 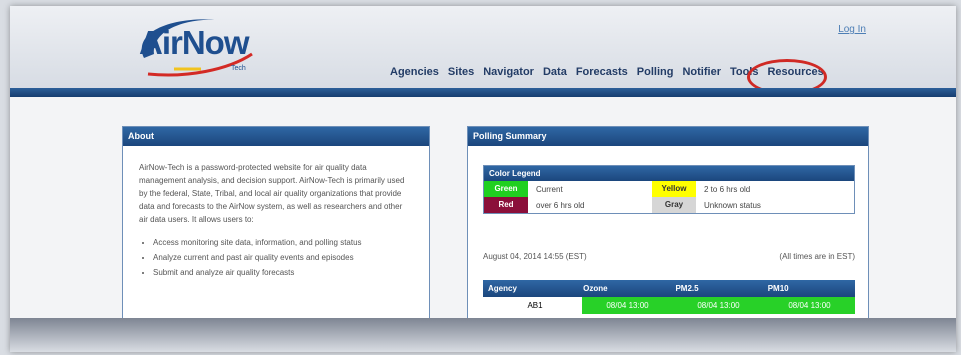 I want to click on legend-row: Red over 6 hrs old Gray Unknown status, so click(x=669, y=205).